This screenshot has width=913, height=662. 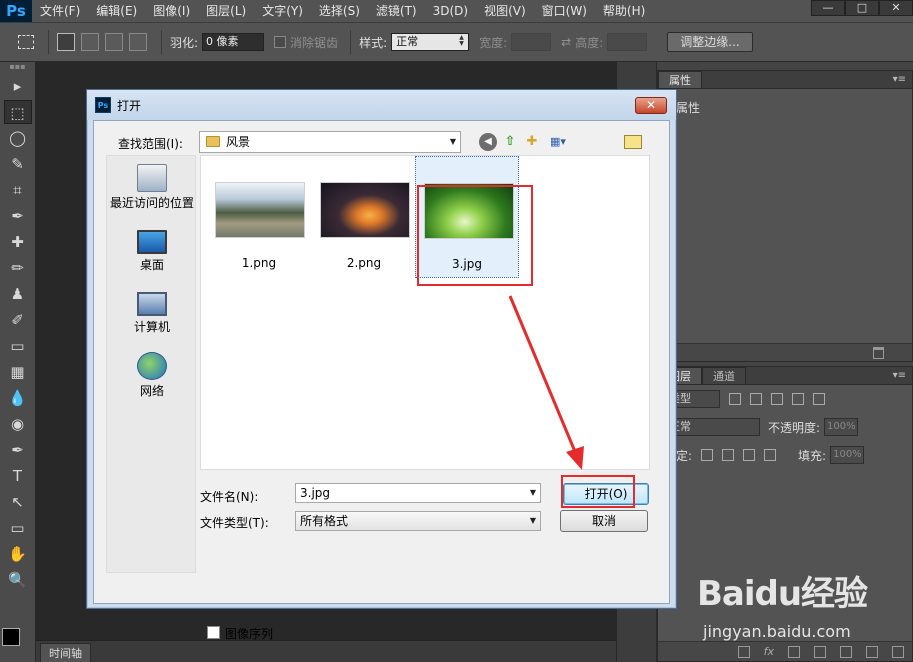 I want to click on gradient-tool-icon: ▦, so click(x=18, y=372).